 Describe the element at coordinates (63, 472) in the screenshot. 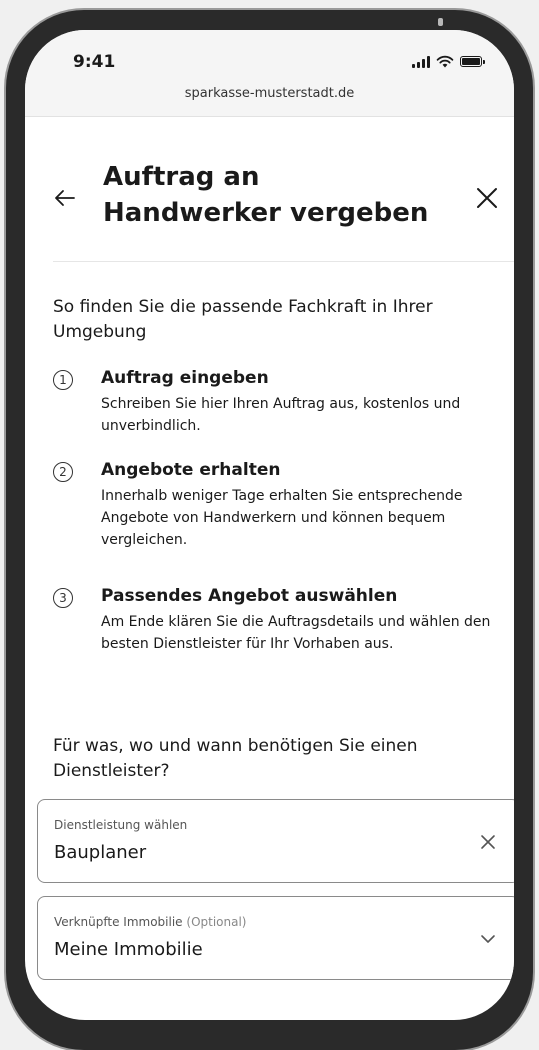

I see `step-number-icon: 2` at that location.